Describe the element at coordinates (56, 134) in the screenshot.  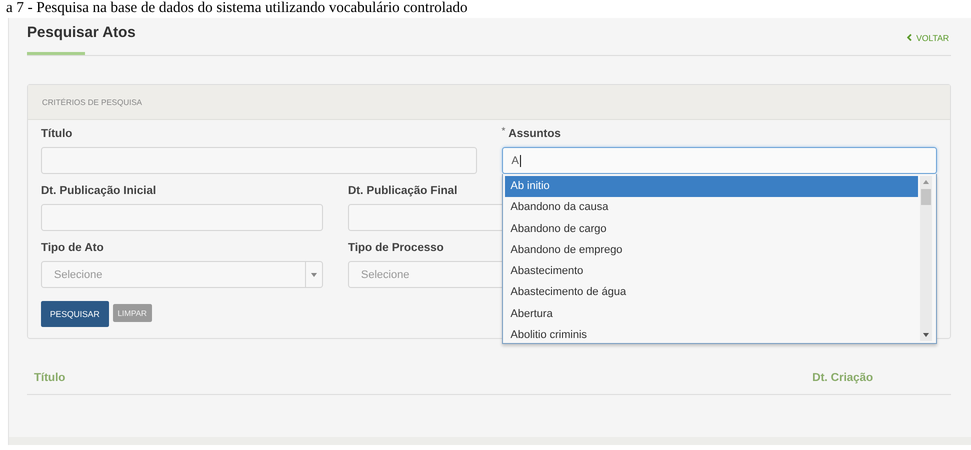
I see `field-label: Título` at that location.